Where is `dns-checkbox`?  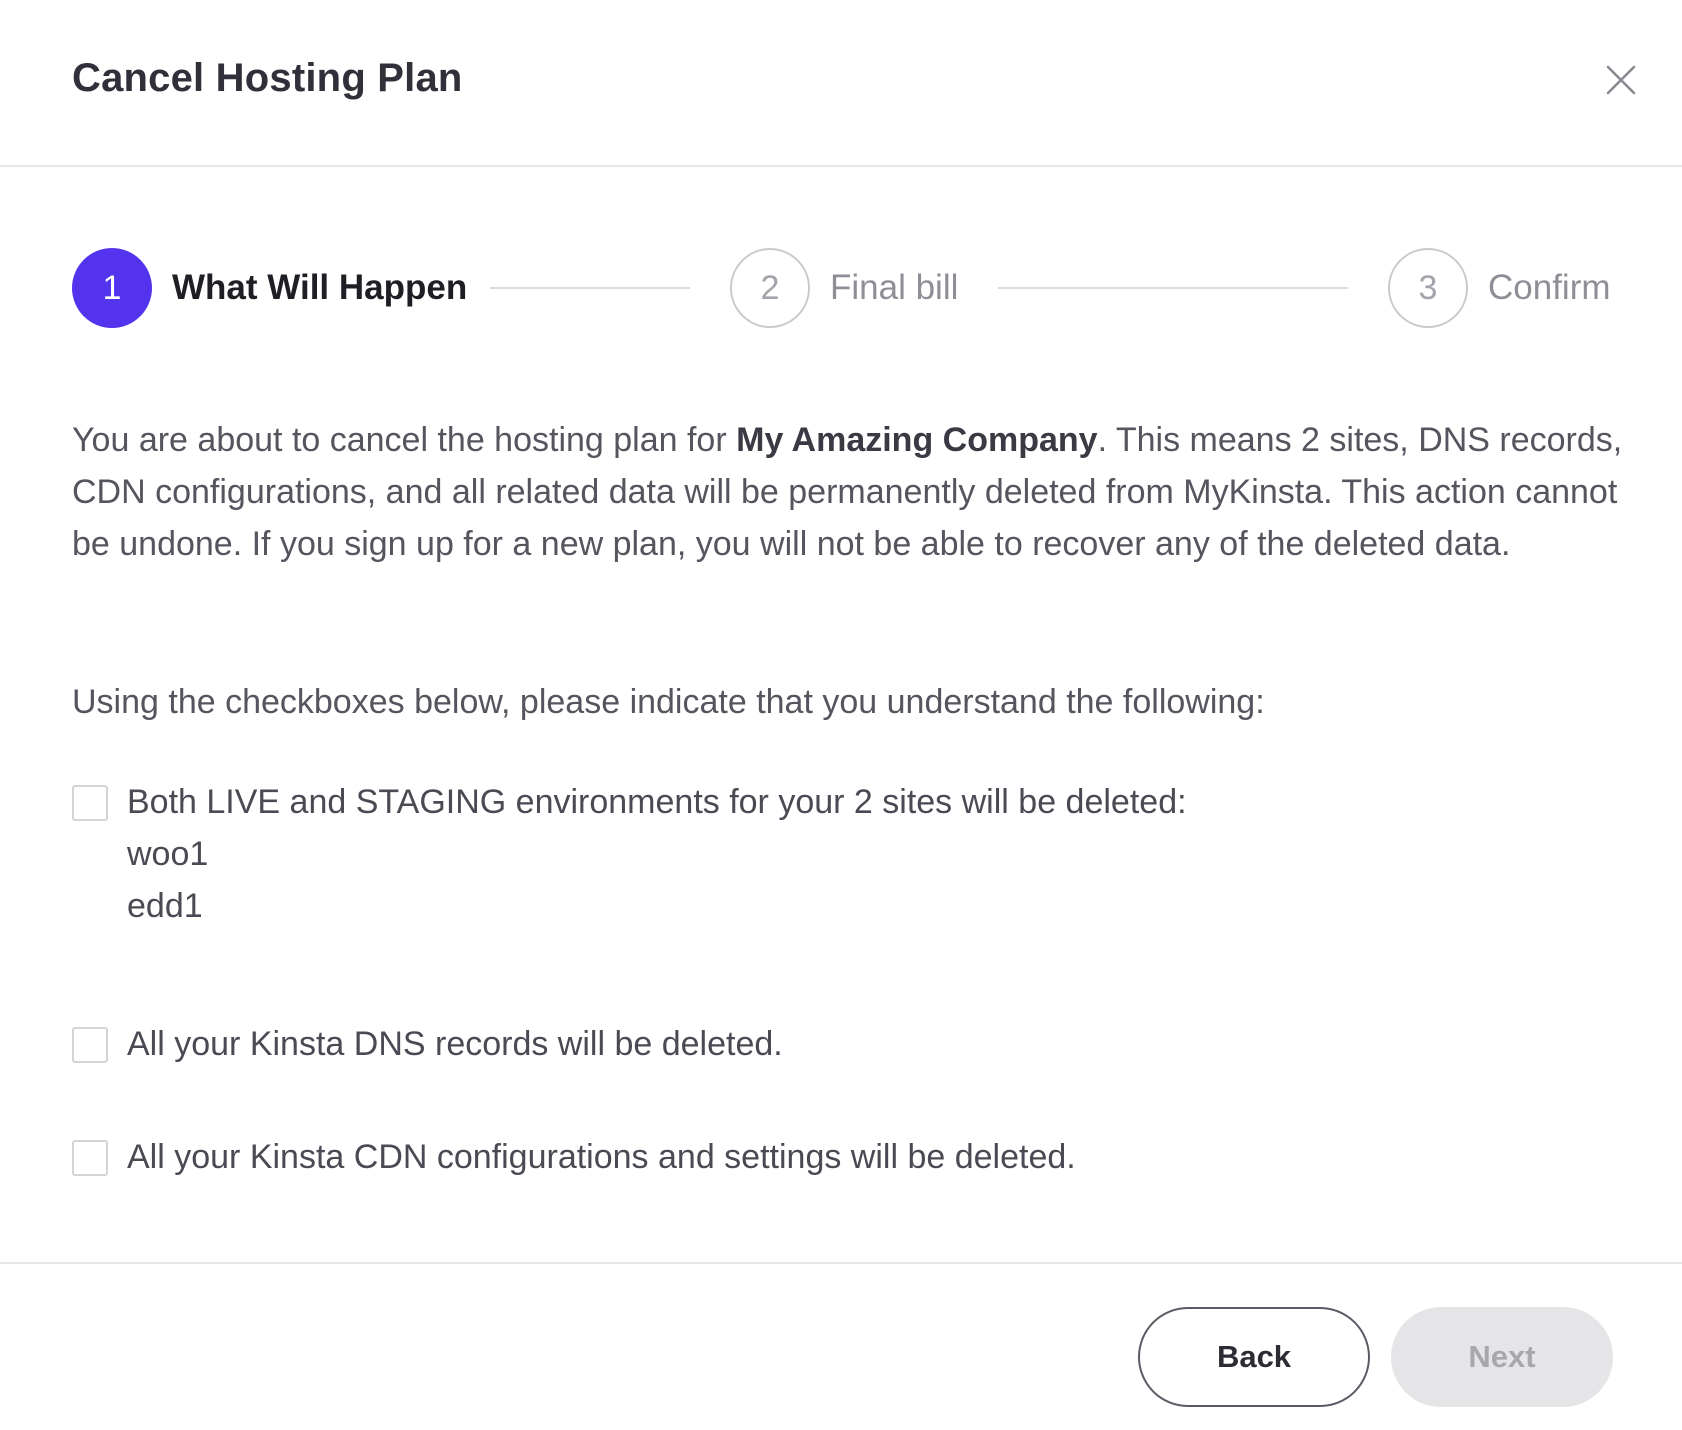 dns-checkbox is located at coordinates (90, 1045).